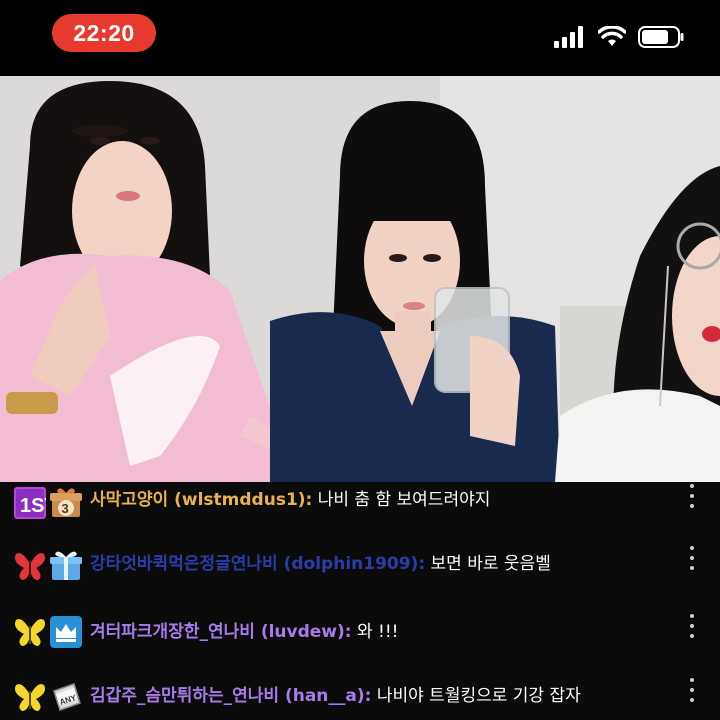 This screenshot has width=720, height=720. What do you see at coordinates (66, 565) in the screenshot?
I see `gift-box-icon` at bounding box center [66, 565].